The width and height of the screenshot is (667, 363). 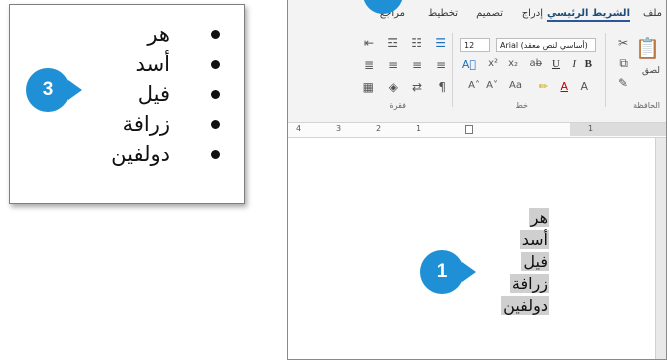 I want to click on font-name-select: Arial (أساسي لنص معقد), so click(x=546, y=45).